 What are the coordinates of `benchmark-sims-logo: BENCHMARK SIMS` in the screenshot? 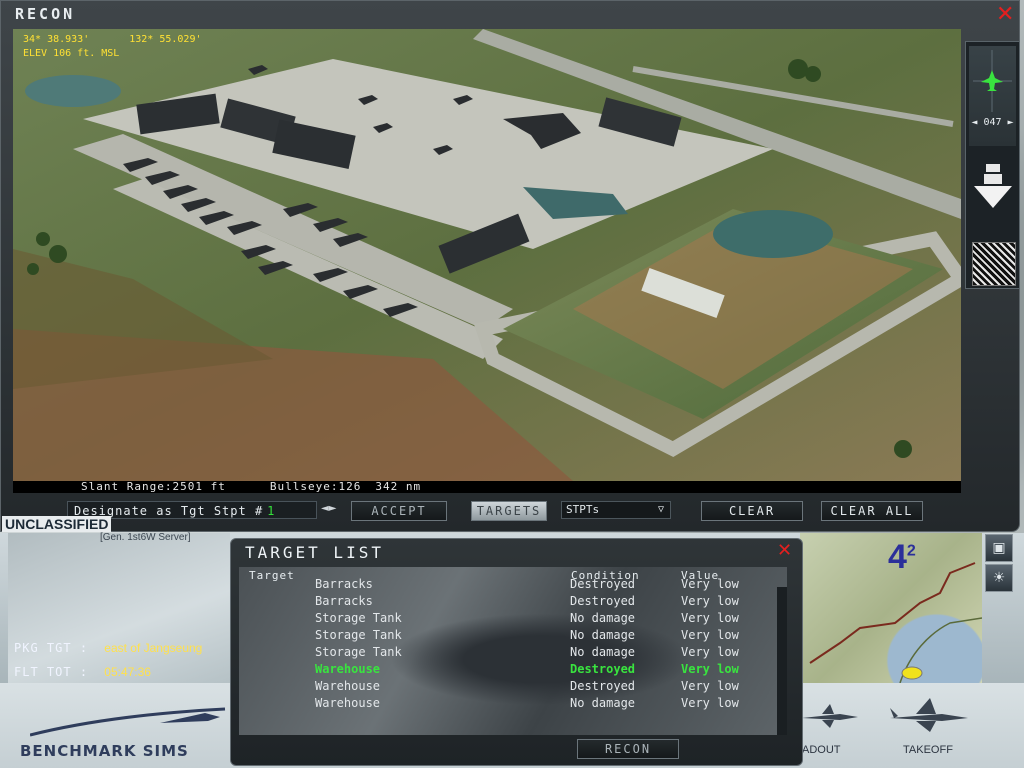 It's located at (104, 751).